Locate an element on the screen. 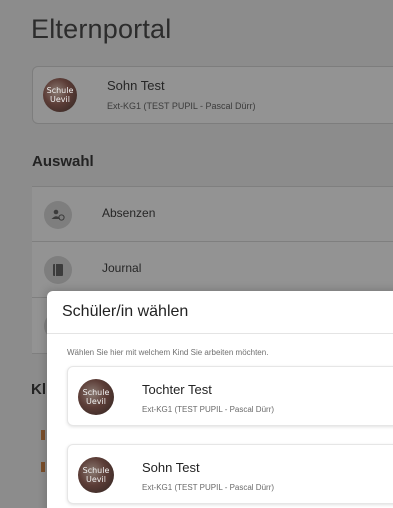 This screenshot has height=508, width=393. dialog-title: Schüler/in wählen is located at coordinates (125, 311).